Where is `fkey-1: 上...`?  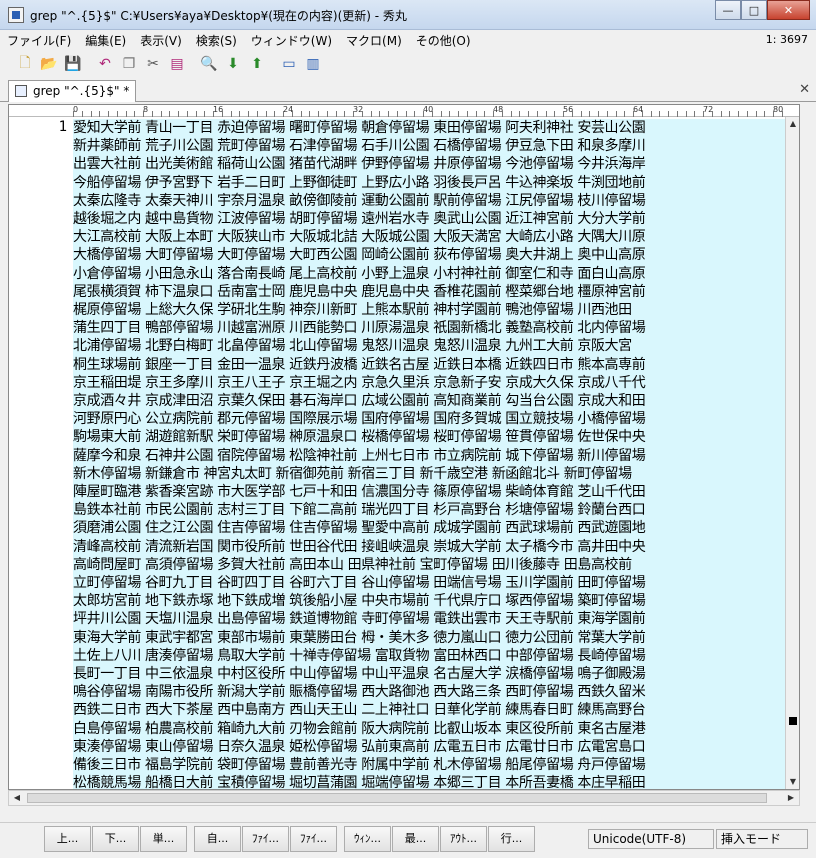
fkey-1: 上... is located at coordinates (67, 838).